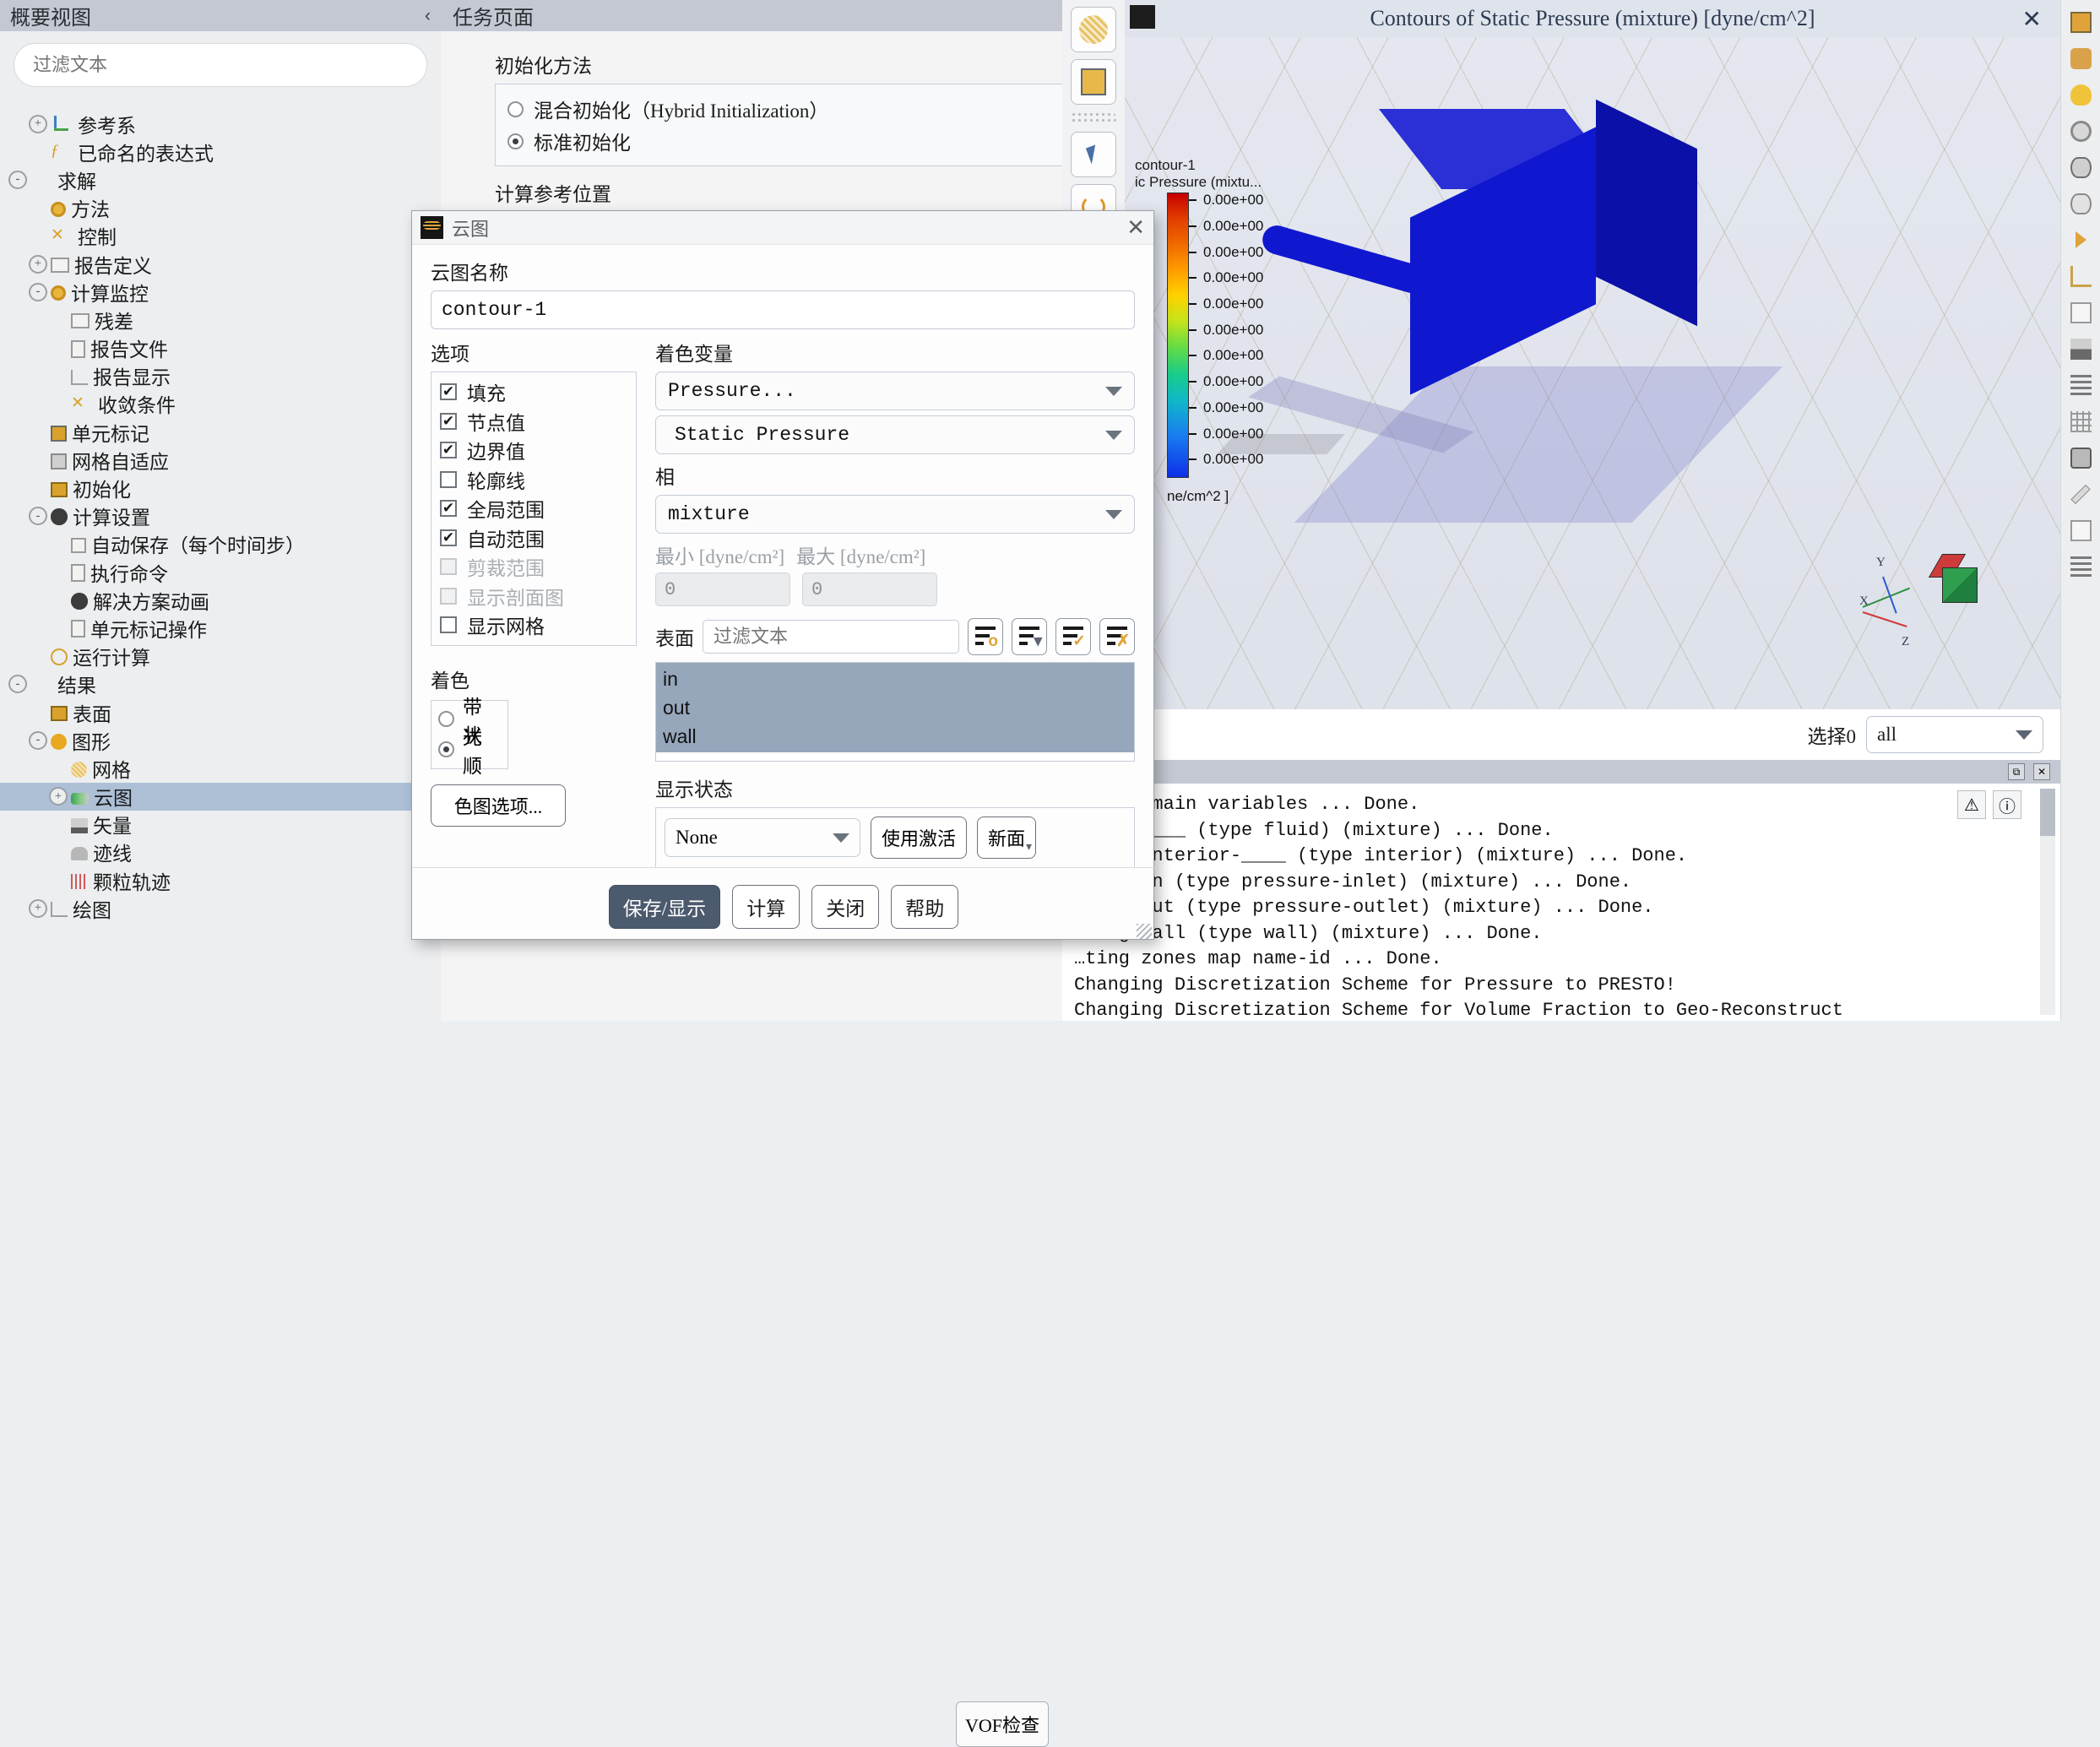  Describe the element at coordinates (895, 434) in the screenshot. I see `color-by-sub-combo: Static Pressure` at that location.